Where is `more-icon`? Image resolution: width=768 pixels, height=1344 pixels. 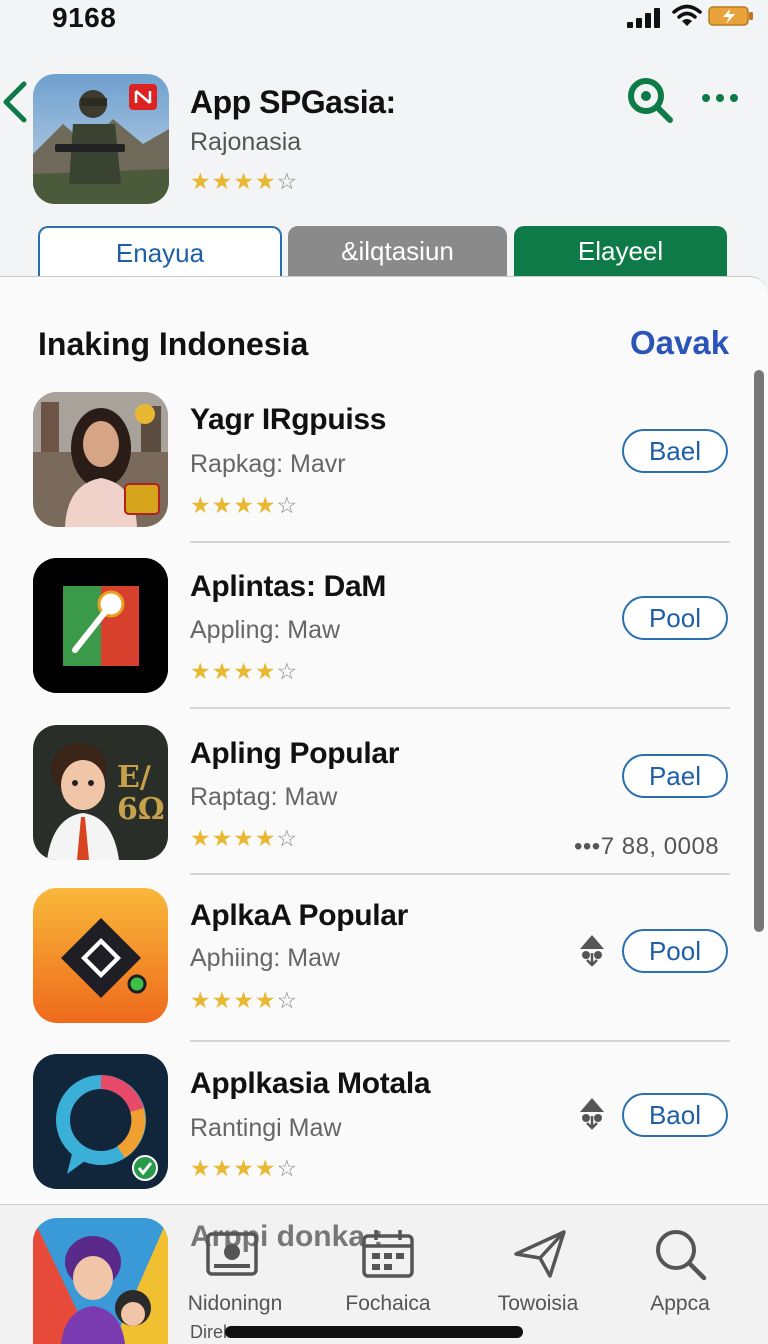 more-icon is located at coordinates (720, 98).